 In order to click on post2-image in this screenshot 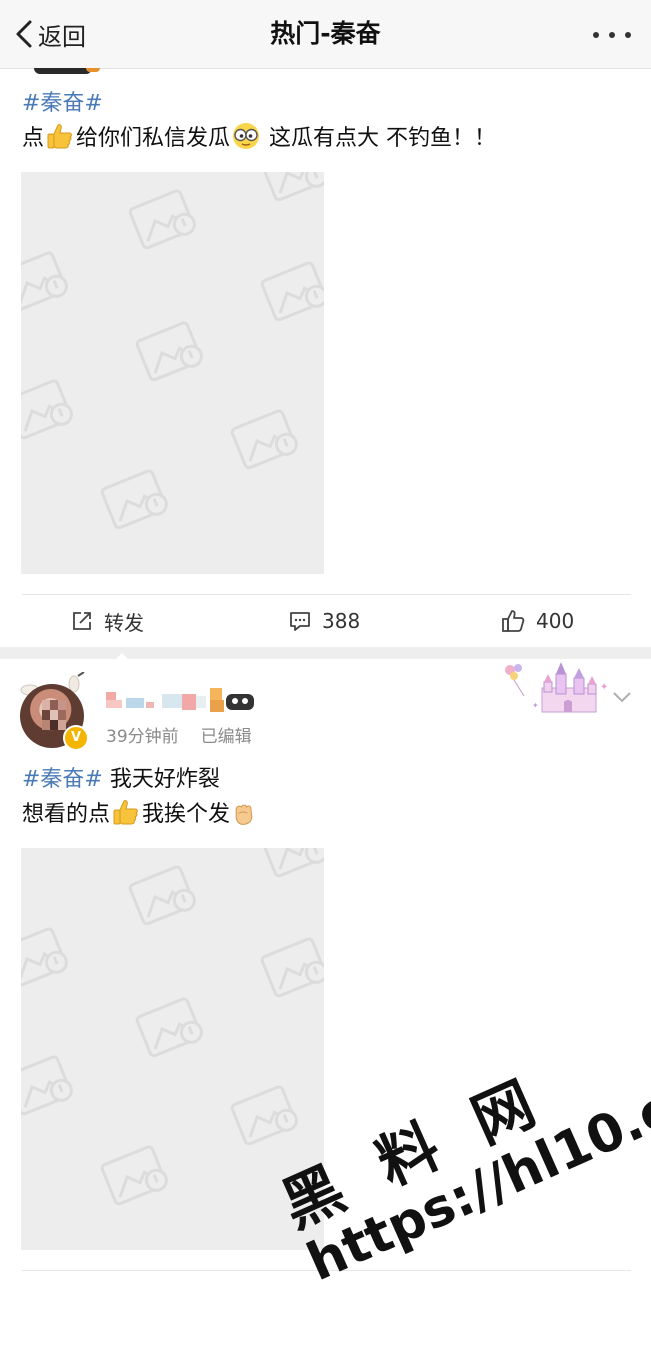, I will do `click(172, 1049)`.